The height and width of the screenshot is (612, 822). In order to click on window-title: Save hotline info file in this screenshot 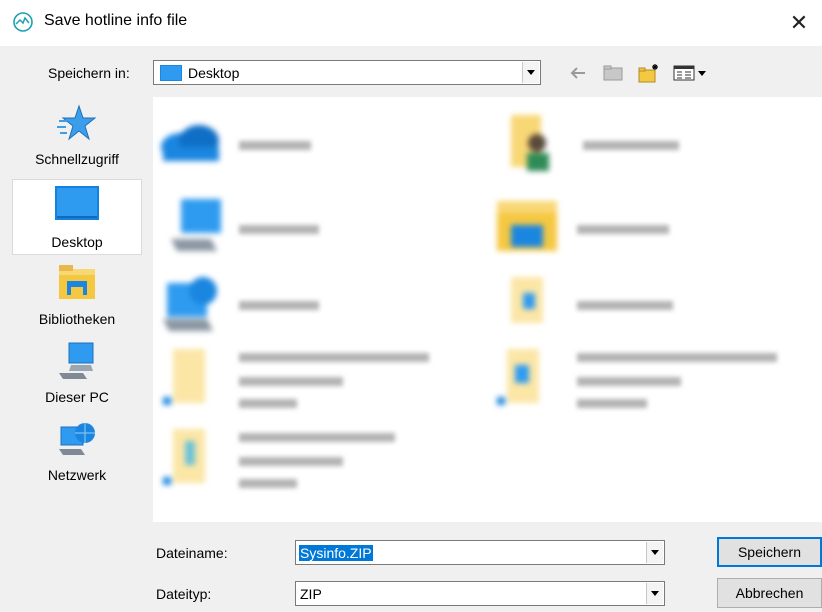, I will do `click(116, 20)`.